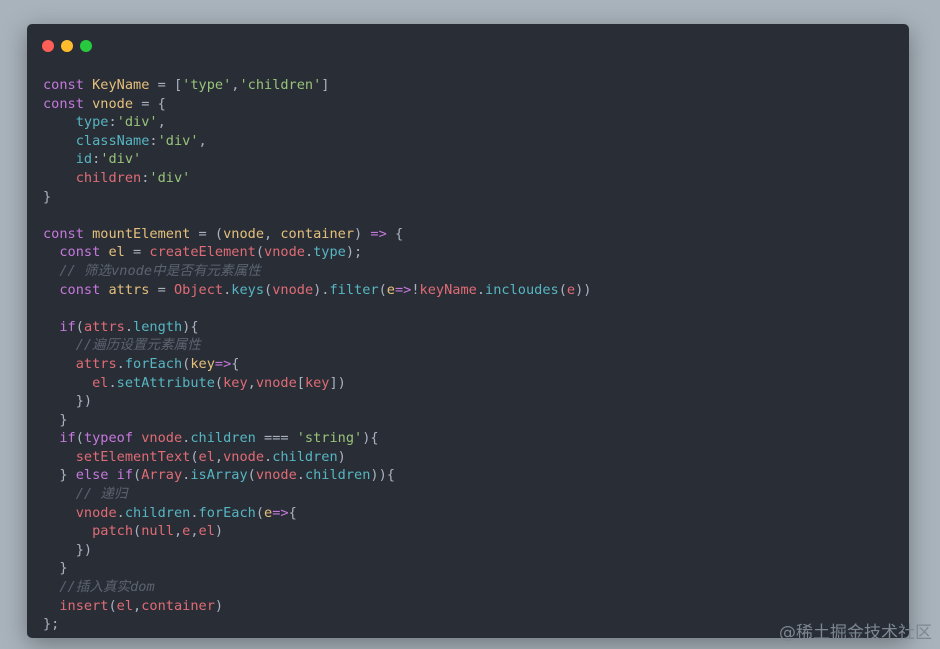  I want to click on code-line: children:'div', so click(468, 178).